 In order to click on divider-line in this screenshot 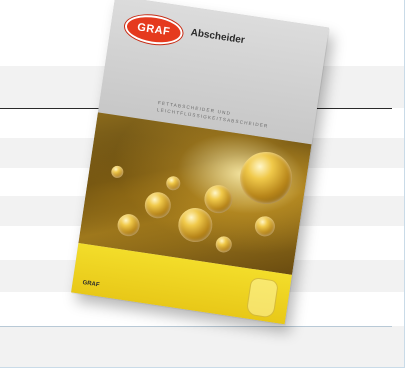, I will do `click(196, 326)`.